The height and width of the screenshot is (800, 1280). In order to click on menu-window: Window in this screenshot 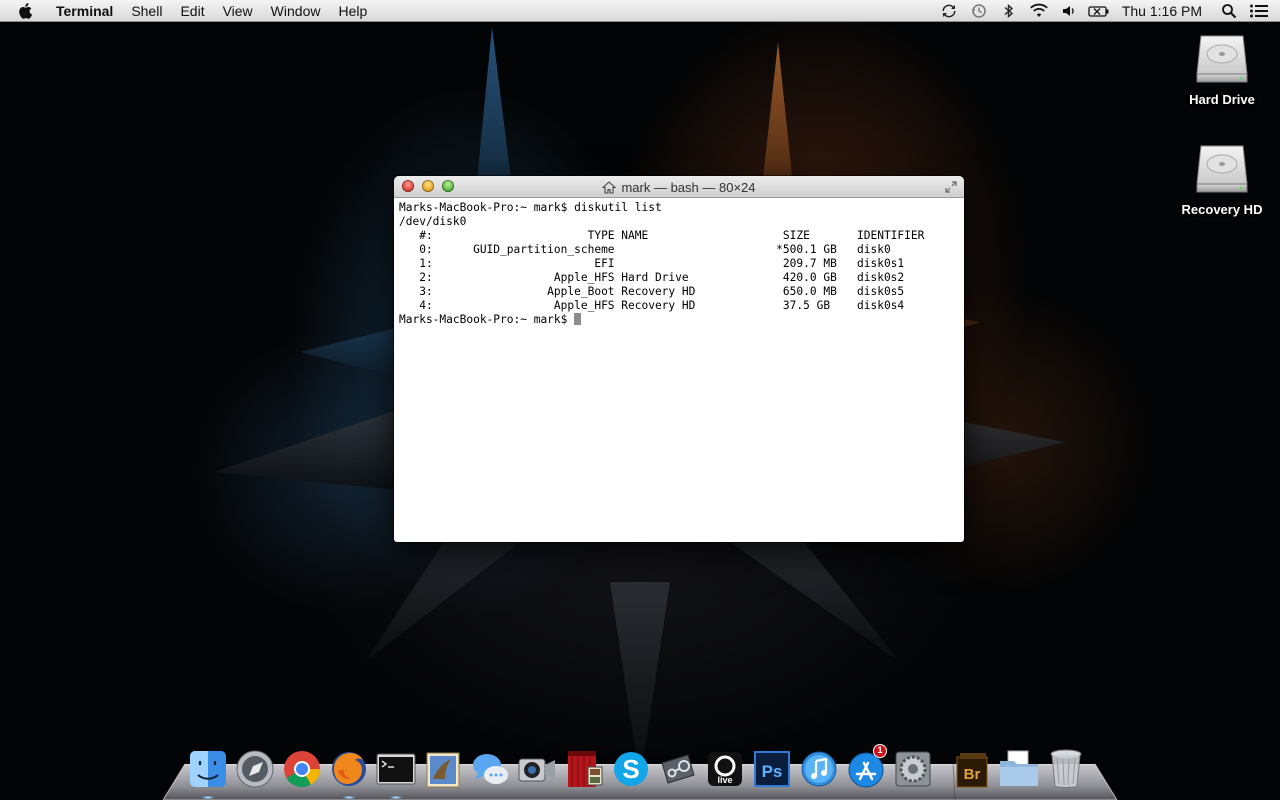, I will do `click(296, 11)`.